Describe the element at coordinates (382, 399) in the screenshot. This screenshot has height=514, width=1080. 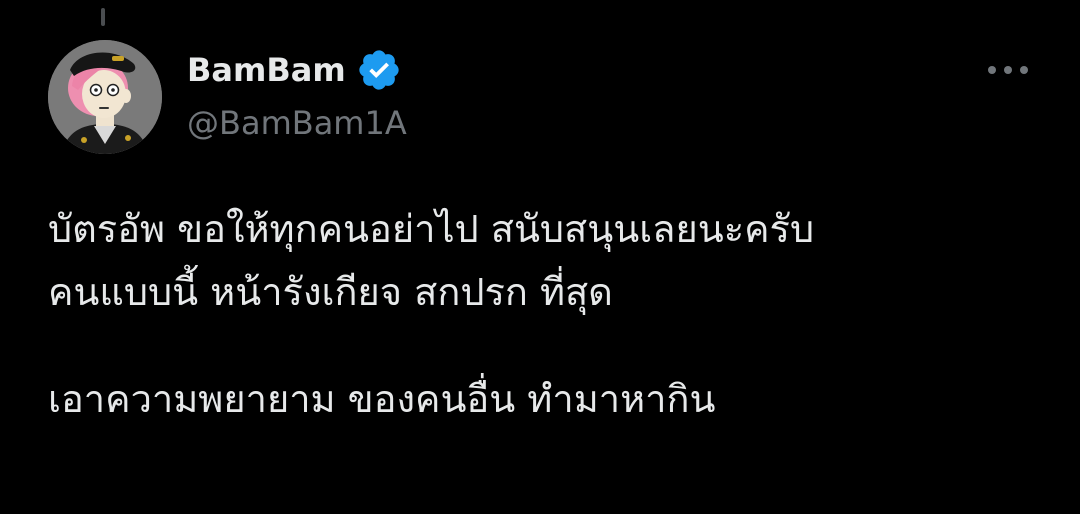
I see `tweet-text-line: เอาความพยายาม ของคนอื่น ทำมาหากิน` at that location.